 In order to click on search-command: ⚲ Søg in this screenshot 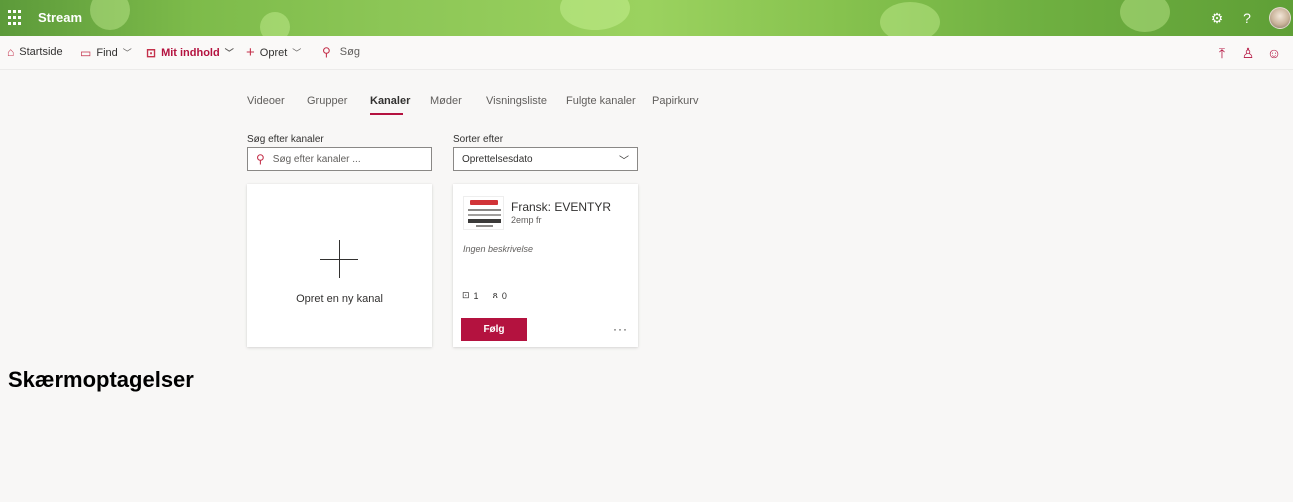, I will do `click(341, 52)`.